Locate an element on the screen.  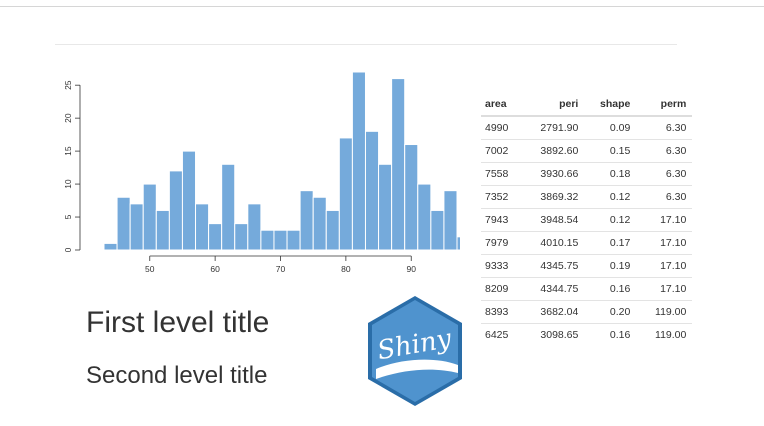
column-header-area: area is located at coordinates (498, 105).